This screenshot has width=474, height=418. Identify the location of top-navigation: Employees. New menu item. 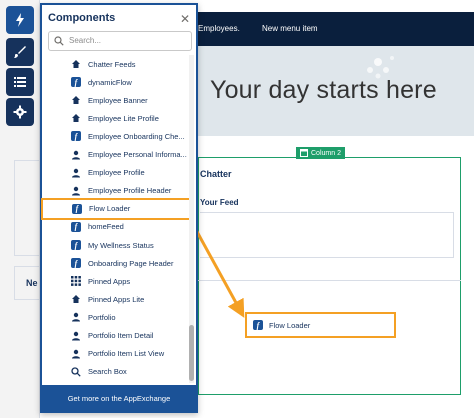
(336, 29).